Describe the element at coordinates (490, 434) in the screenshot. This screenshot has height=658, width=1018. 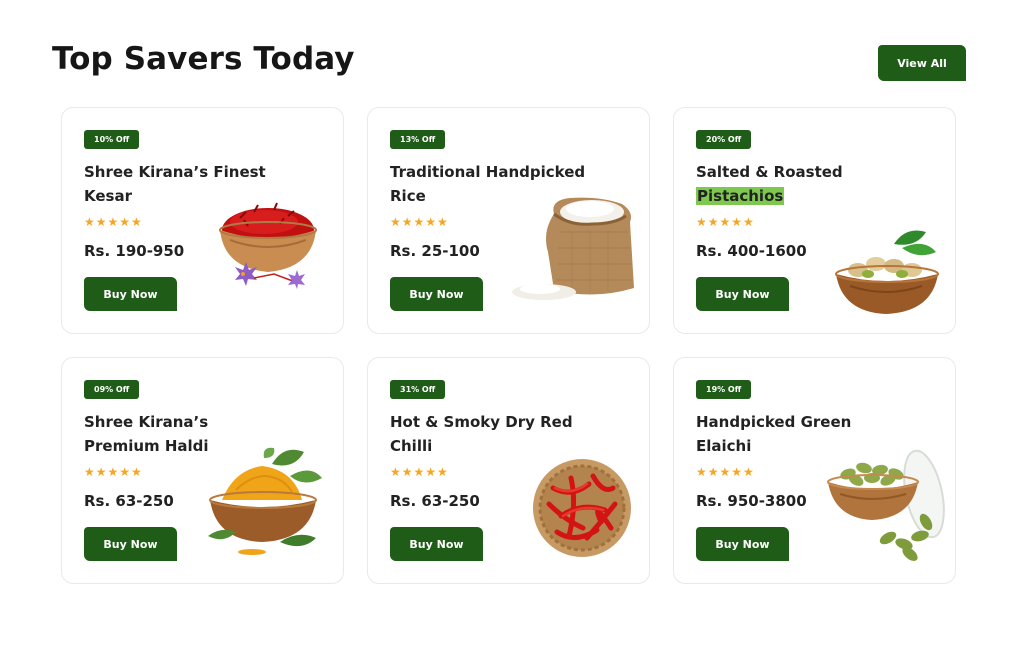
I see `product-title: Hot & Smoky Dry Red Chilli` at that location.